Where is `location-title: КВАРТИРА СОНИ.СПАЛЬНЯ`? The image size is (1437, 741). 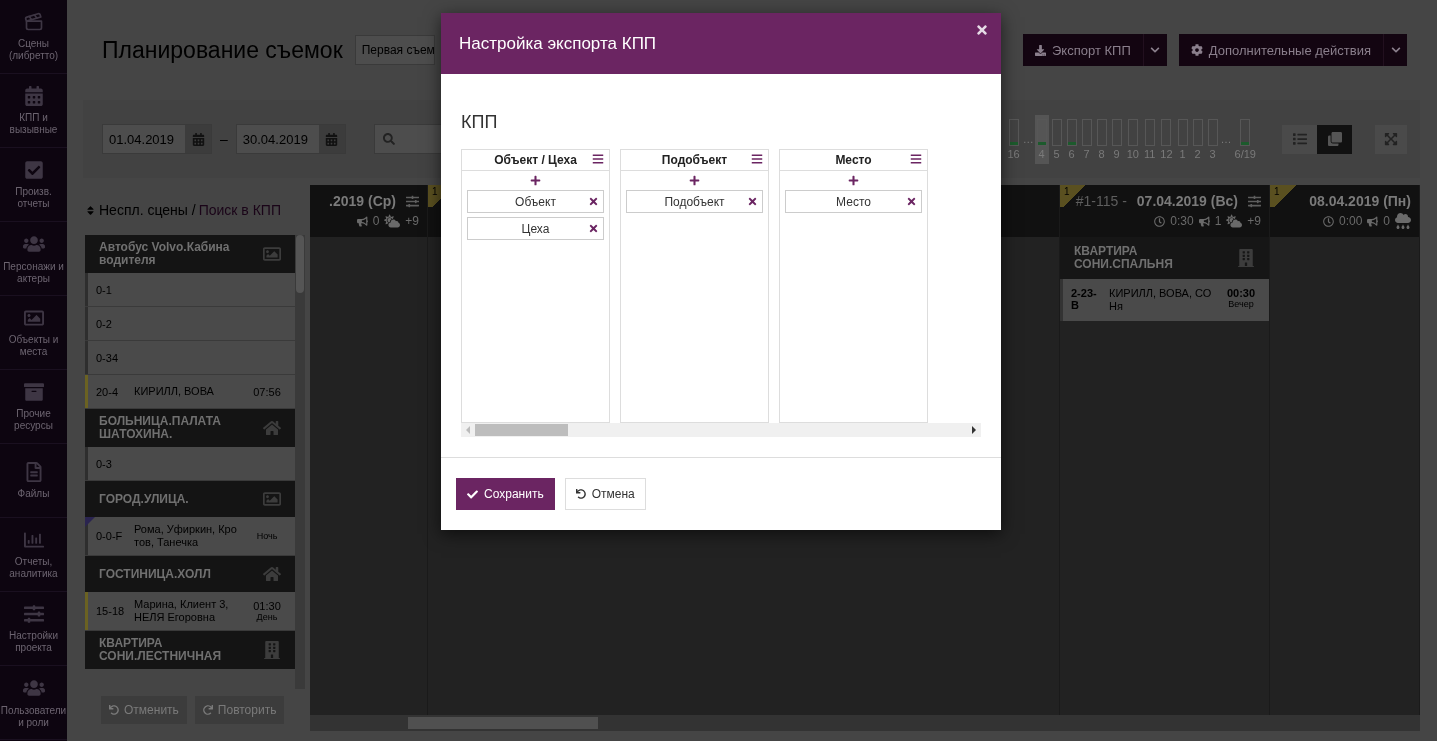 location-title: КВАРТИРА СОНИ.СПАЛЬНЯ is located at coordinates (1124, 258).